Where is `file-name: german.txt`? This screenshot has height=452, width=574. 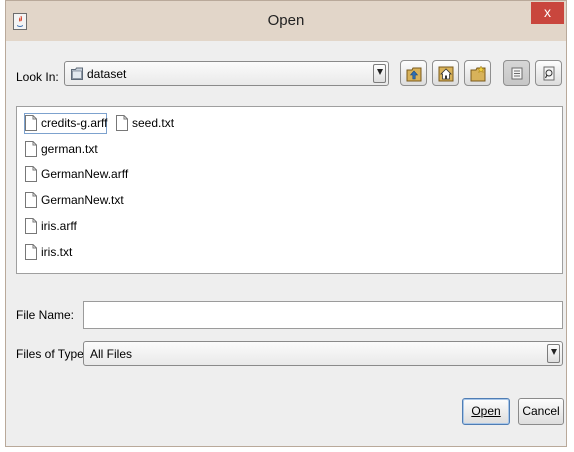
file-name: german.txt is located at coordinates (69, 149).